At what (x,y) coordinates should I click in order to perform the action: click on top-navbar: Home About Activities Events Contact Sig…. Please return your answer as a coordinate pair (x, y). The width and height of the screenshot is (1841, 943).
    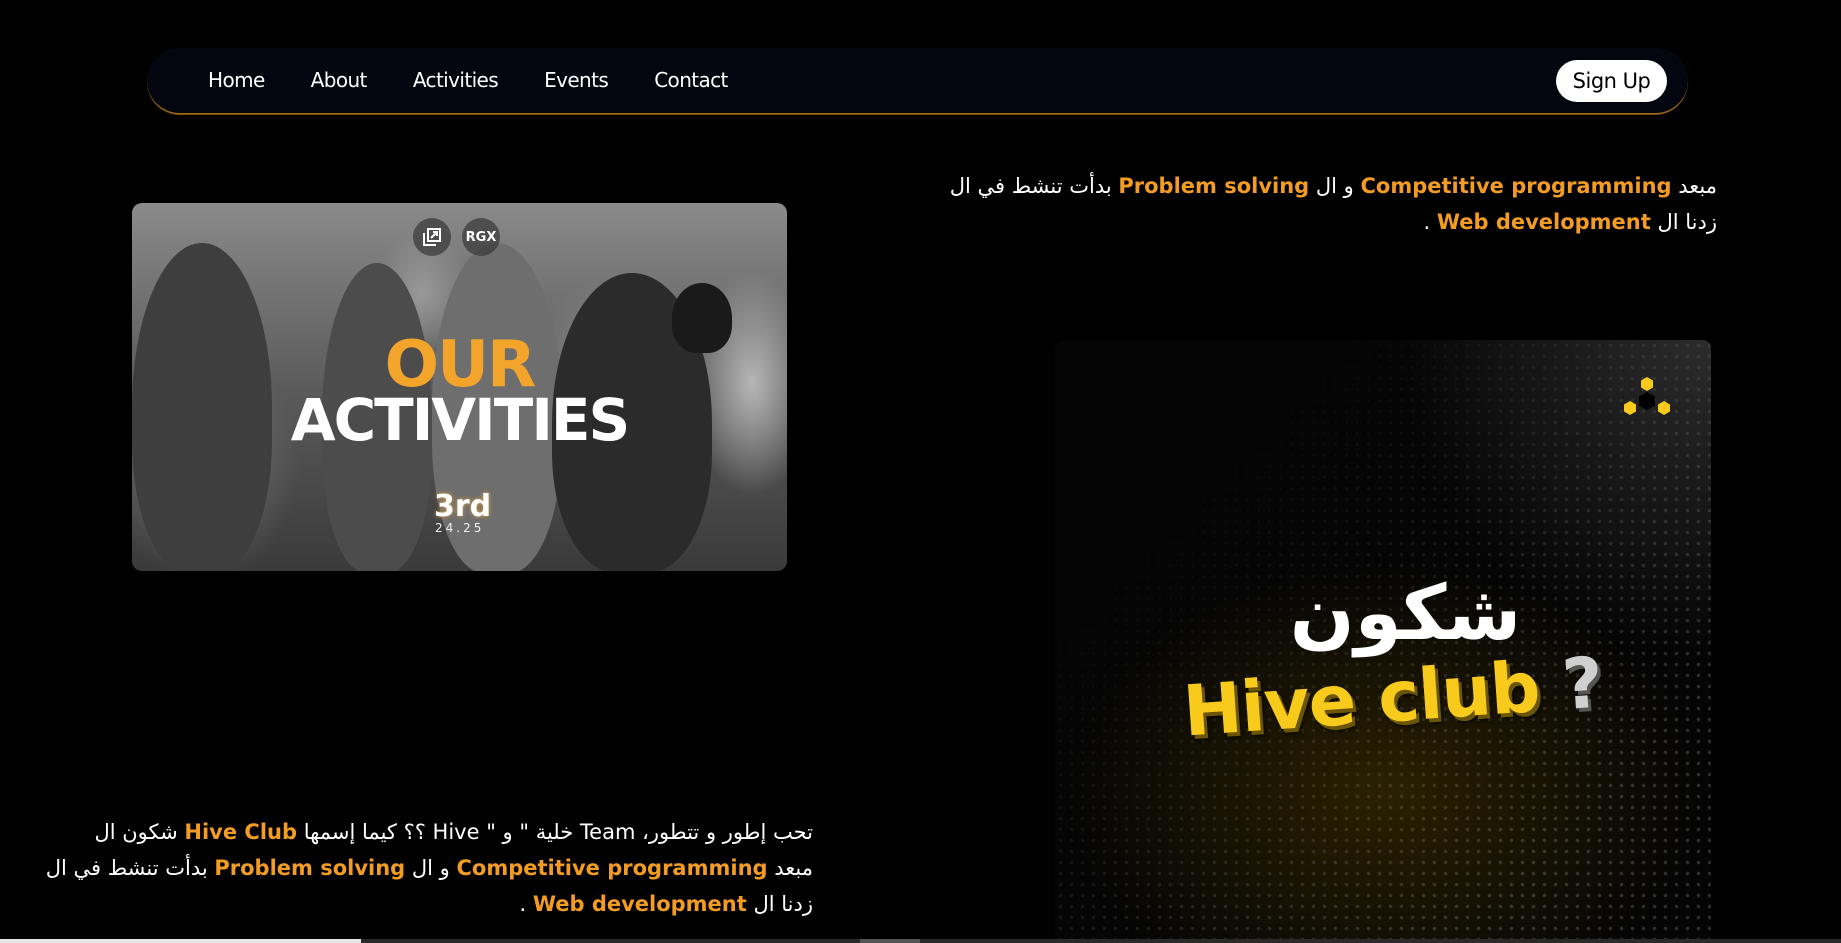
    Looking at the image, I should click on (917, 81).